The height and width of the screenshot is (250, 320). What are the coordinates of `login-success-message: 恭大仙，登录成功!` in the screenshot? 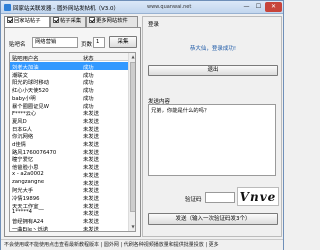 It's located at (213, 49).